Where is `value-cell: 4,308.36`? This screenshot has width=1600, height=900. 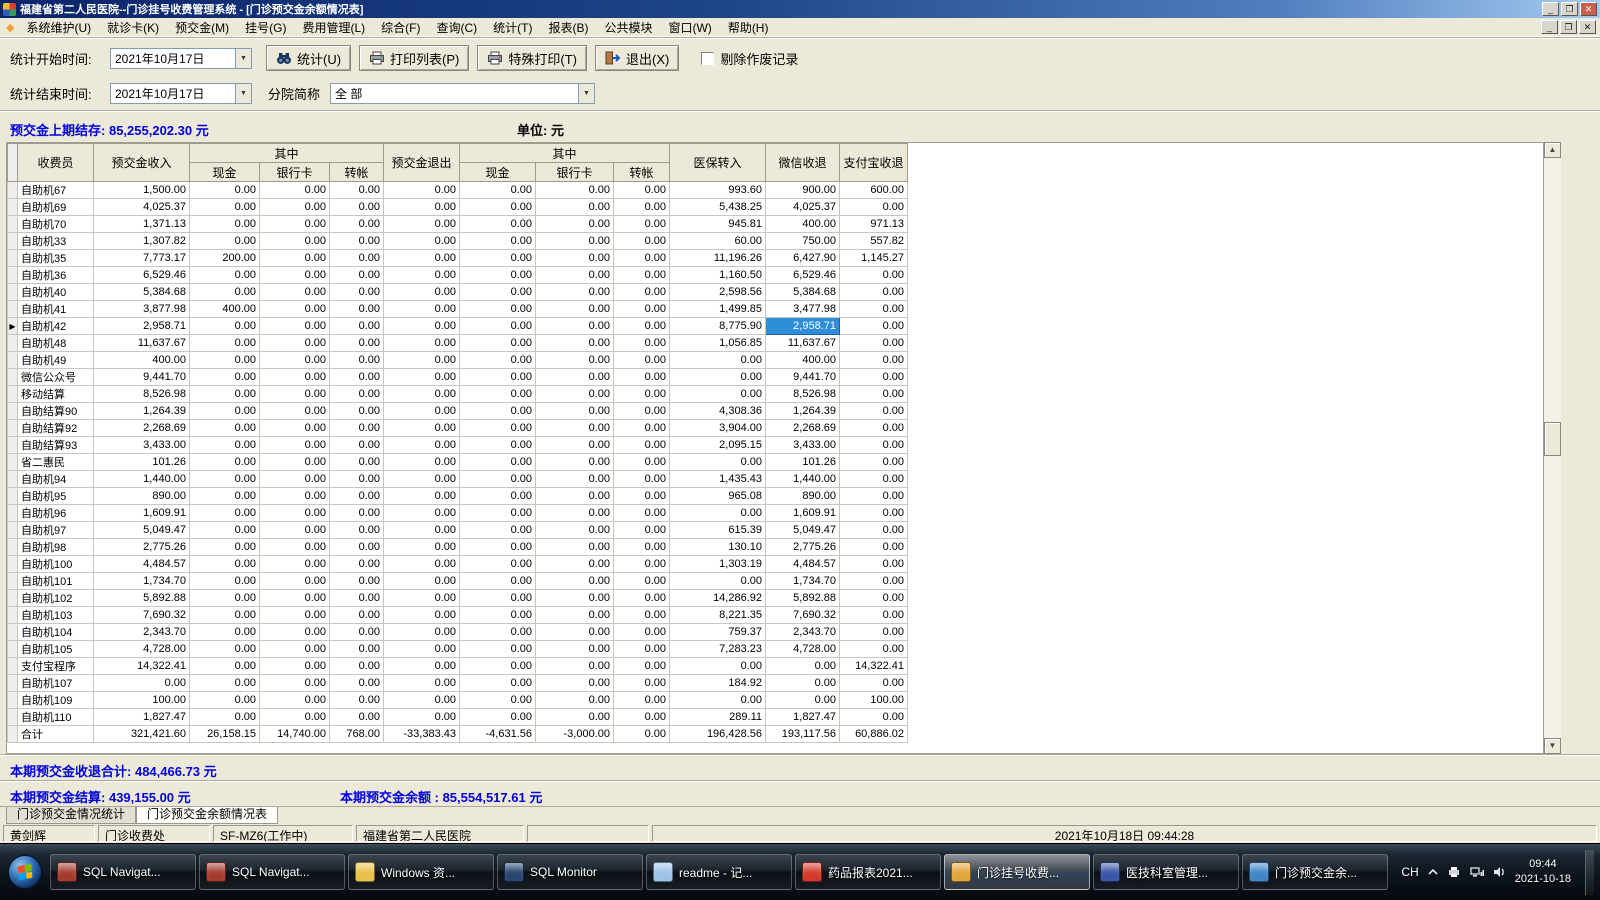 value-cell: 4,308.36 is located at coordinates (717, 411).